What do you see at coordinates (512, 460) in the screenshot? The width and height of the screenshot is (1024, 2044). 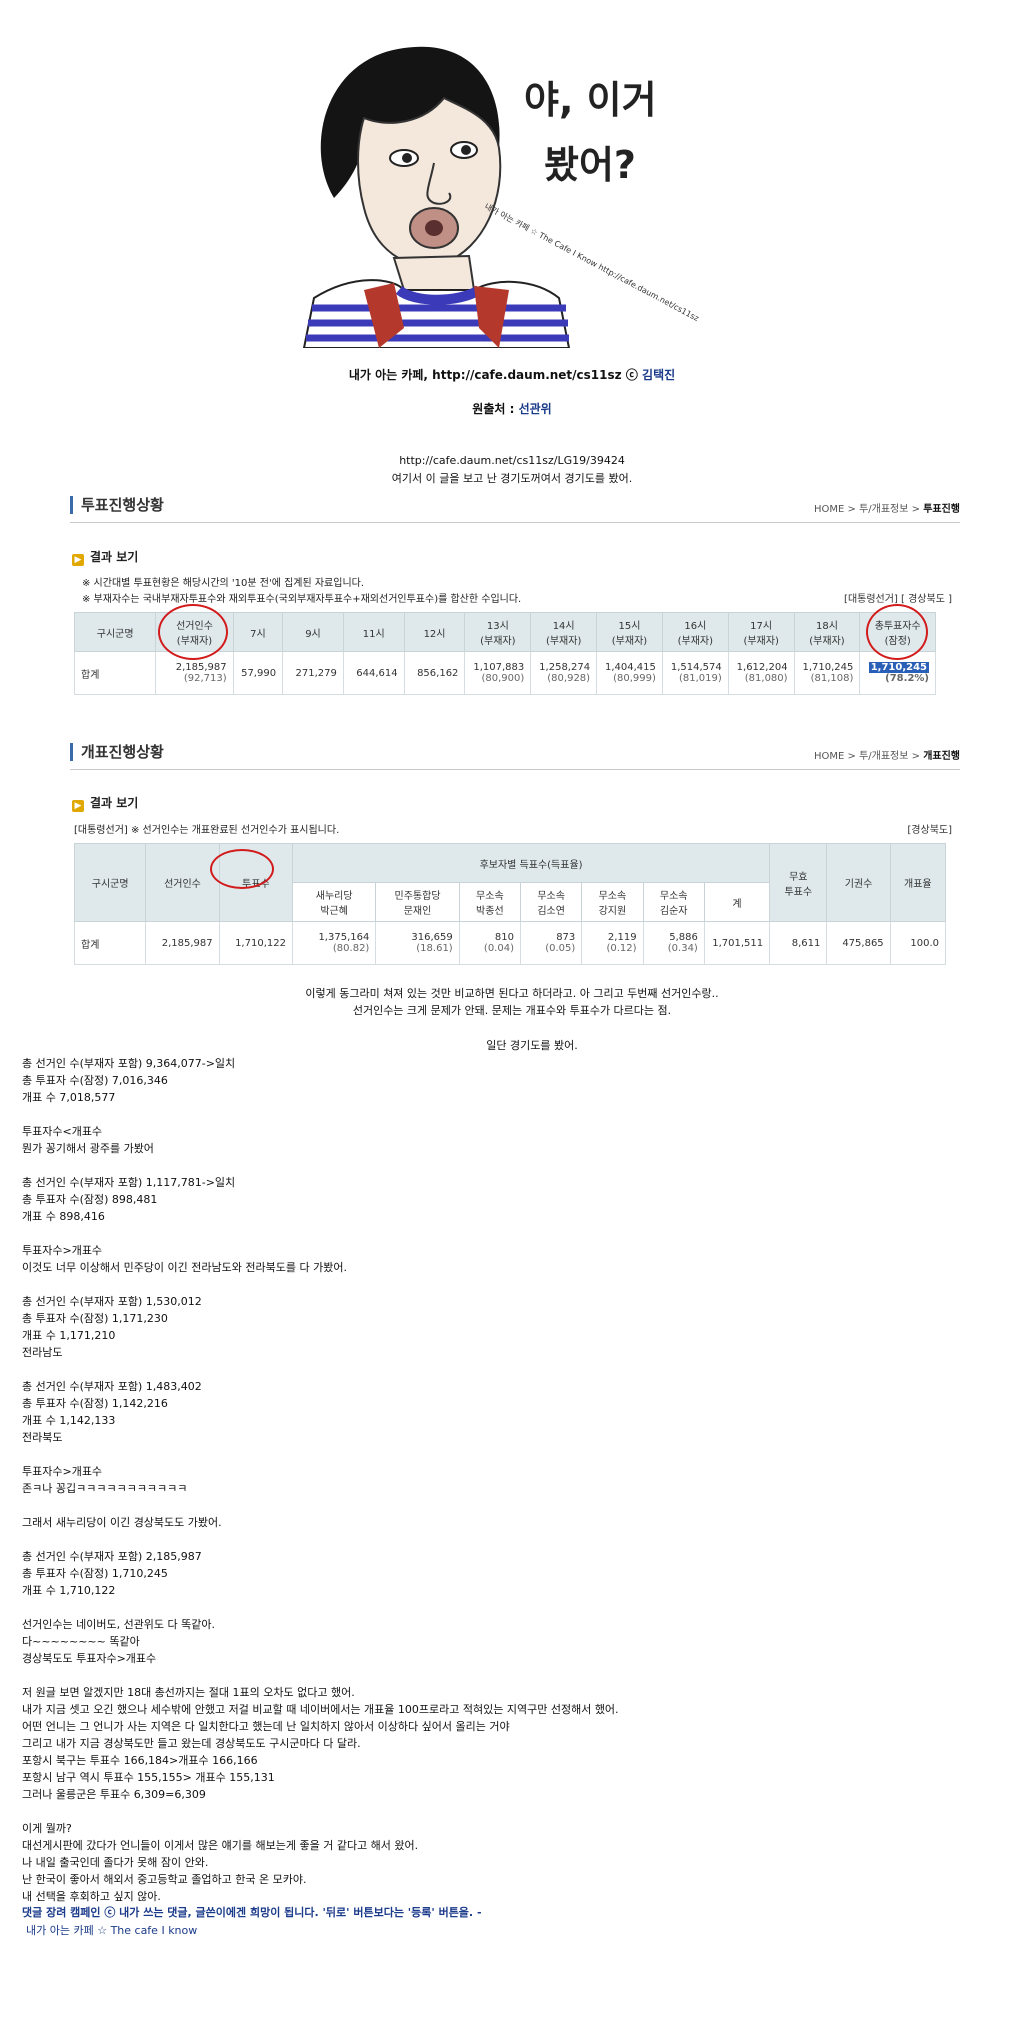 I see `post-url: http://cafe.daum.net/cs11sz/LG19/39424` at bounding box center [512, 460].